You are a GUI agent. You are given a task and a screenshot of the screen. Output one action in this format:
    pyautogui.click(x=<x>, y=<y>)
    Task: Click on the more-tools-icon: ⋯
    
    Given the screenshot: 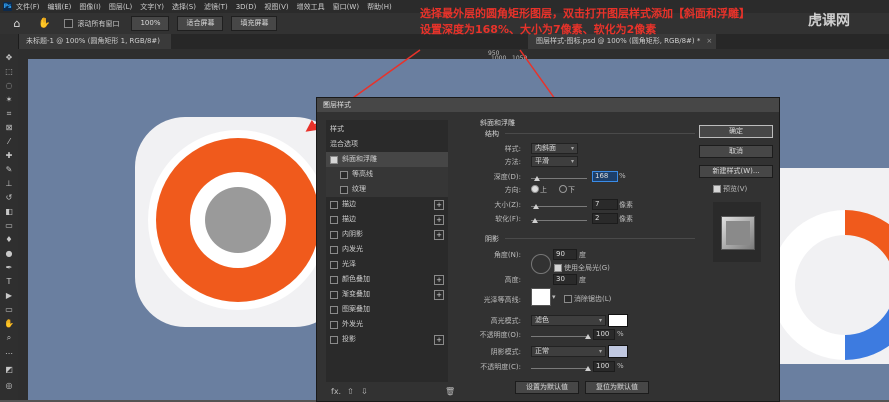 What is the action you would take?
    pyautogui.click(x=9, y=353)
    